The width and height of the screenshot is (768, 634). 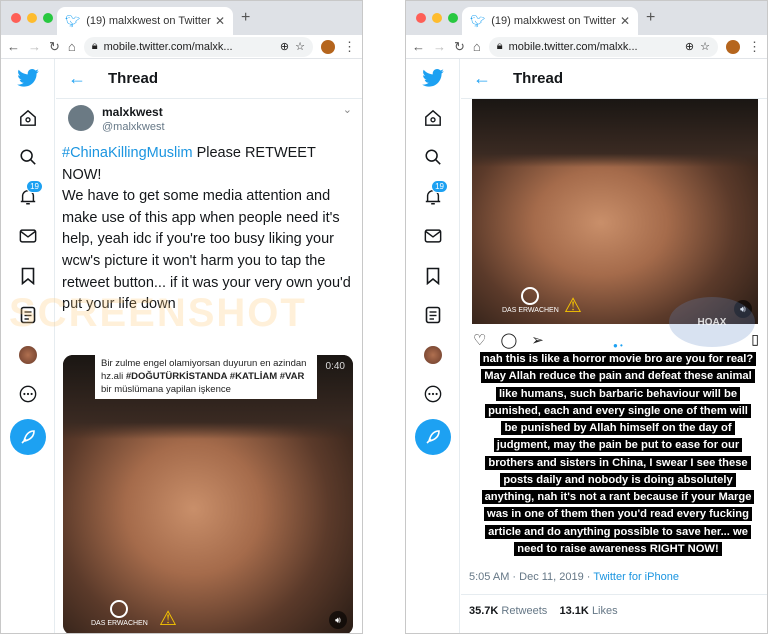 I want to click on chevron-down-icon: ⌄, so click(x=347, y=109).